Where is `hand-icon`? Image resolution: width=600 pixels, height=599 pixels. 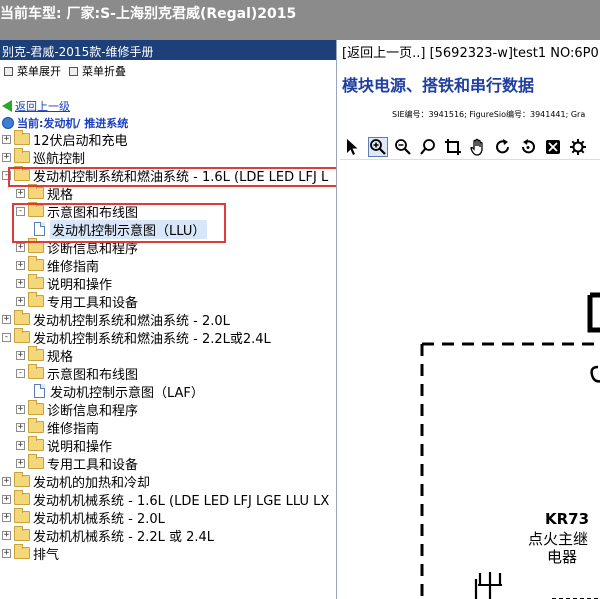 hand-icon is located at coordinates (478, 147).